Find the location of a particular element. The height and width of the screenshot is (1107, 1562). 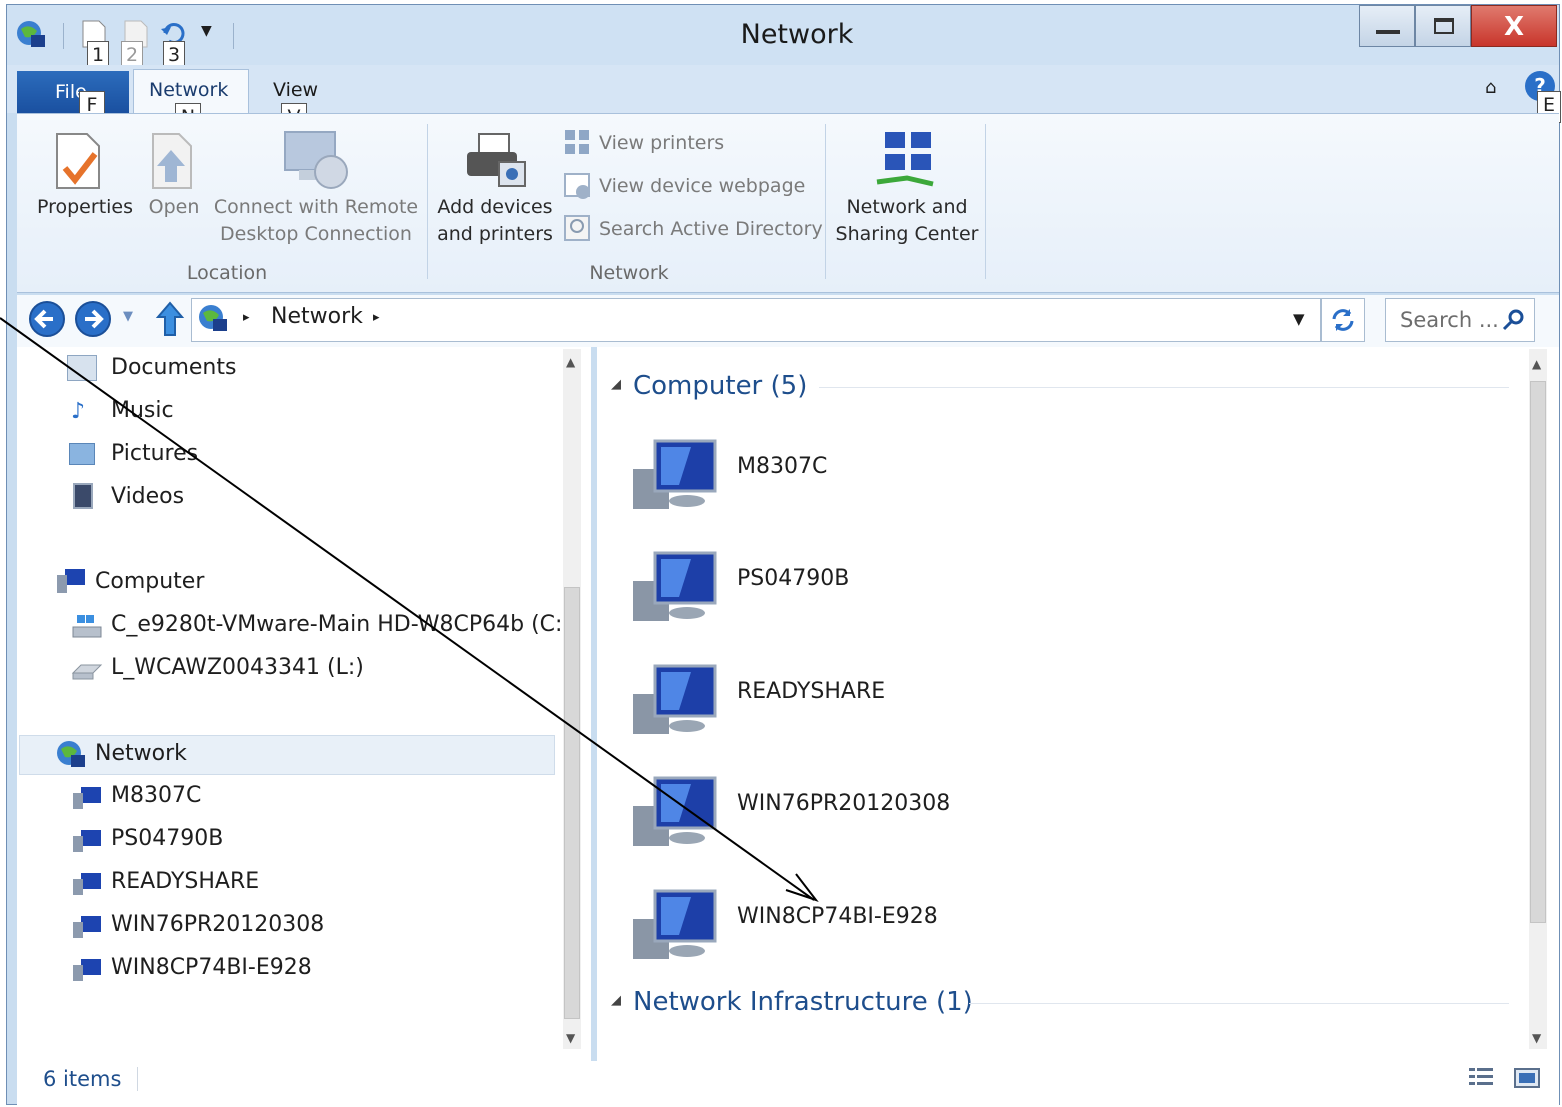

properties-button: Properties is located at coordinates (85, 207).